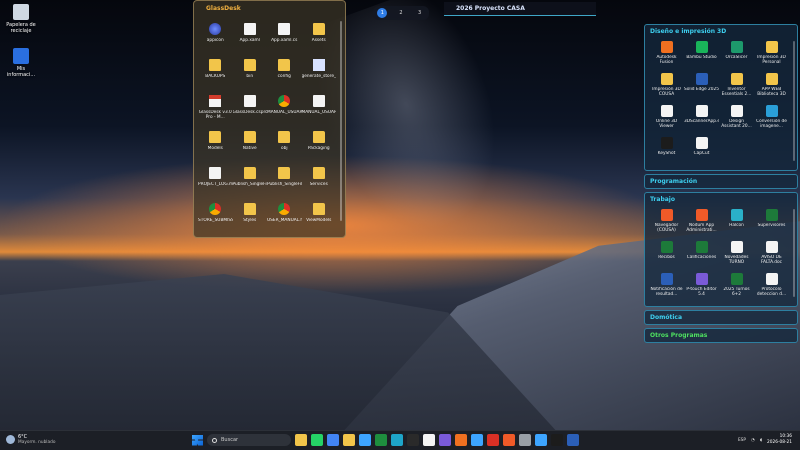  Describe the element at coordinates (477, 440) in the screenshot. I see `maps-icon` at that location.